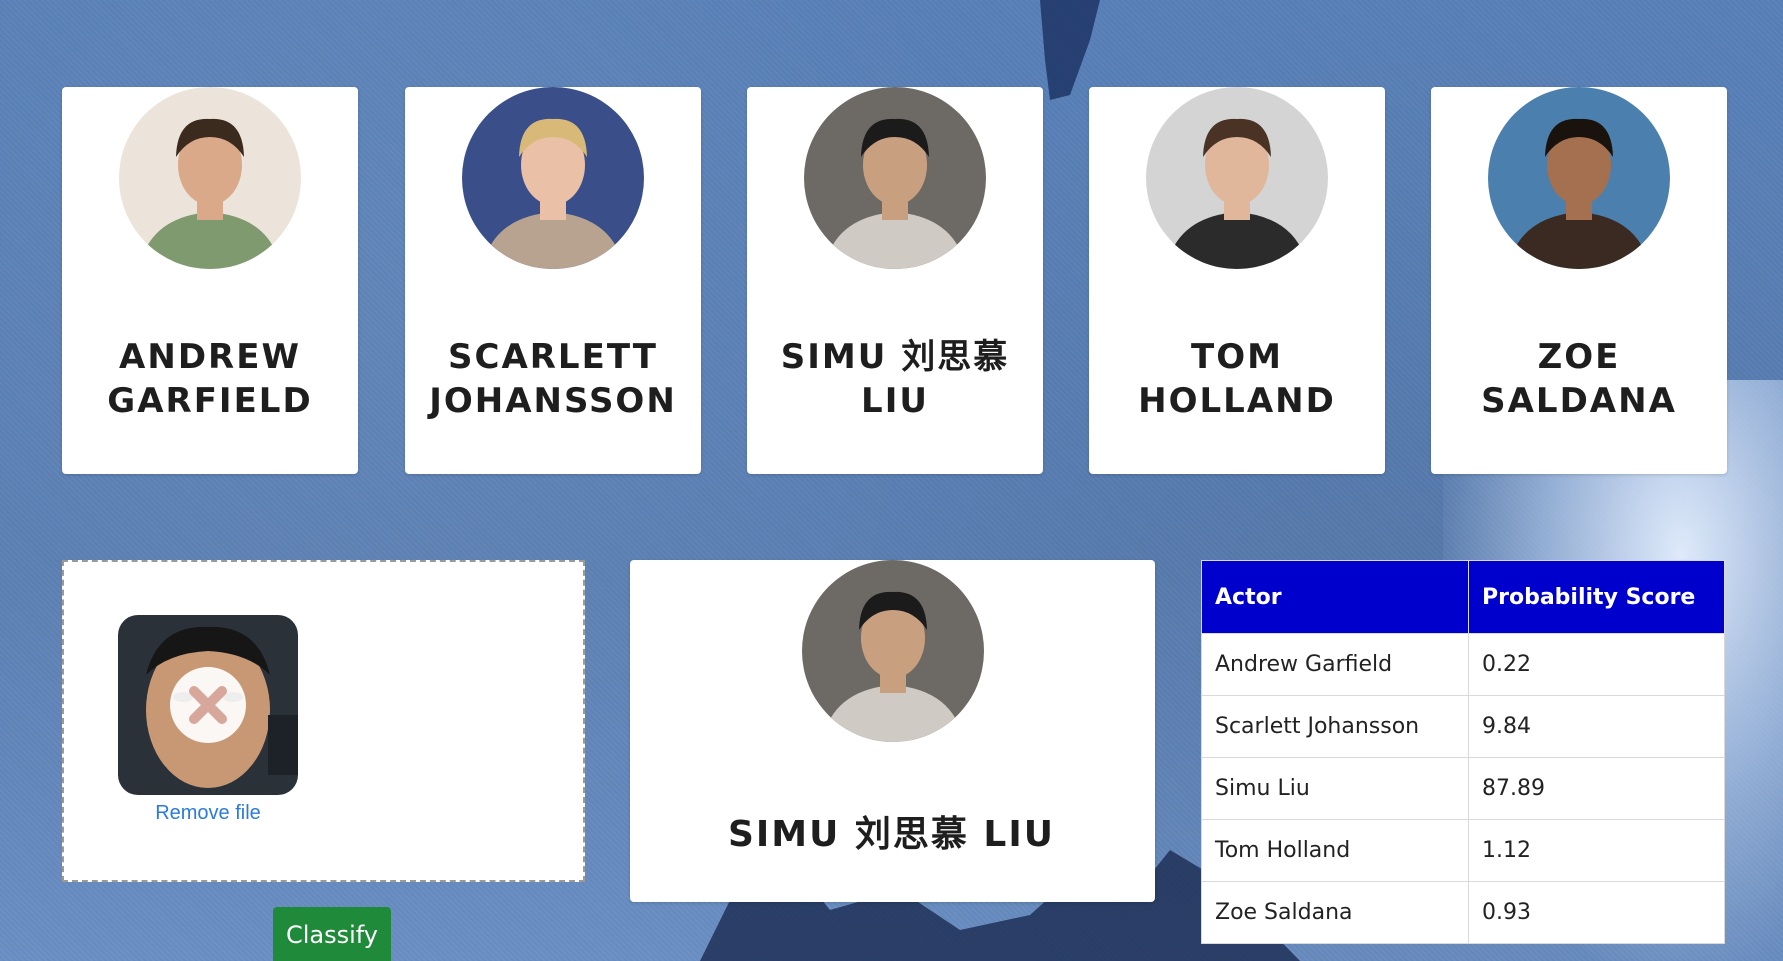  What do you see at coordinates (1335, 726) in the screenshot?
I see `table-cell-actor: Scarlett Johansson` at bounding box center [1335, 726].